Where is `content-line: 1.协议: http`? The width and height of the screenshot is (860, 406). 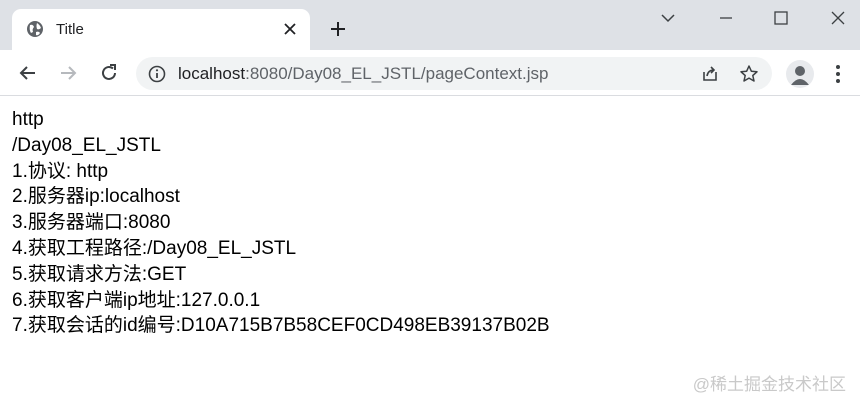 content-line: 1.协议: http is located at coordinates (60, 171).